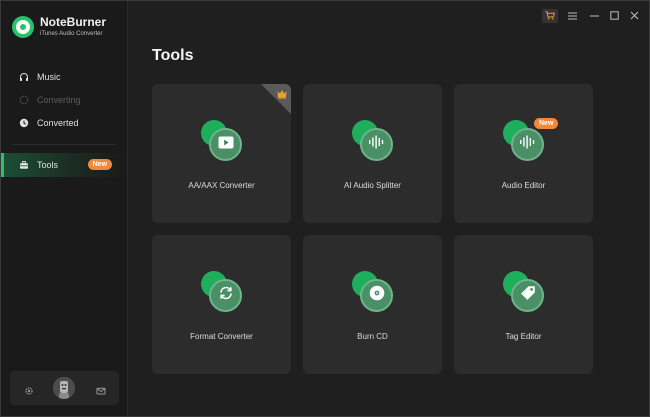  I want to click on cart-icon, so click(550, 16).